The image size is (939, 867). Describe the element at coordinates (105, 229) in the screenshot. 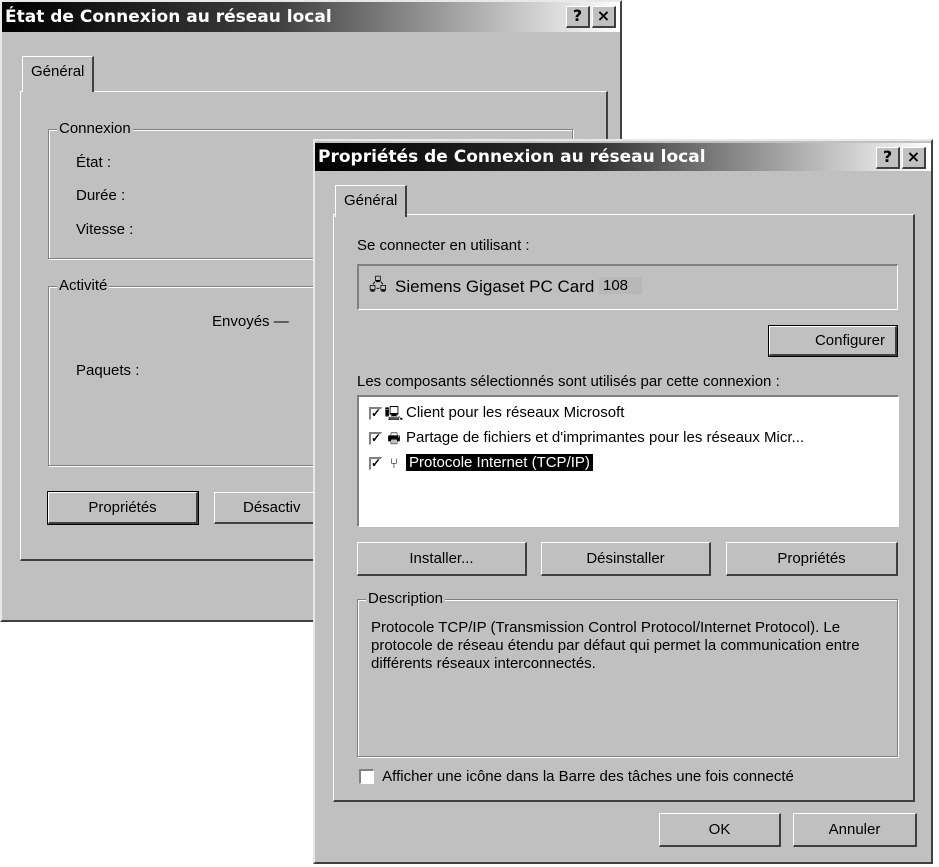

I see `vitesse-label: Vitesse :` at that location.